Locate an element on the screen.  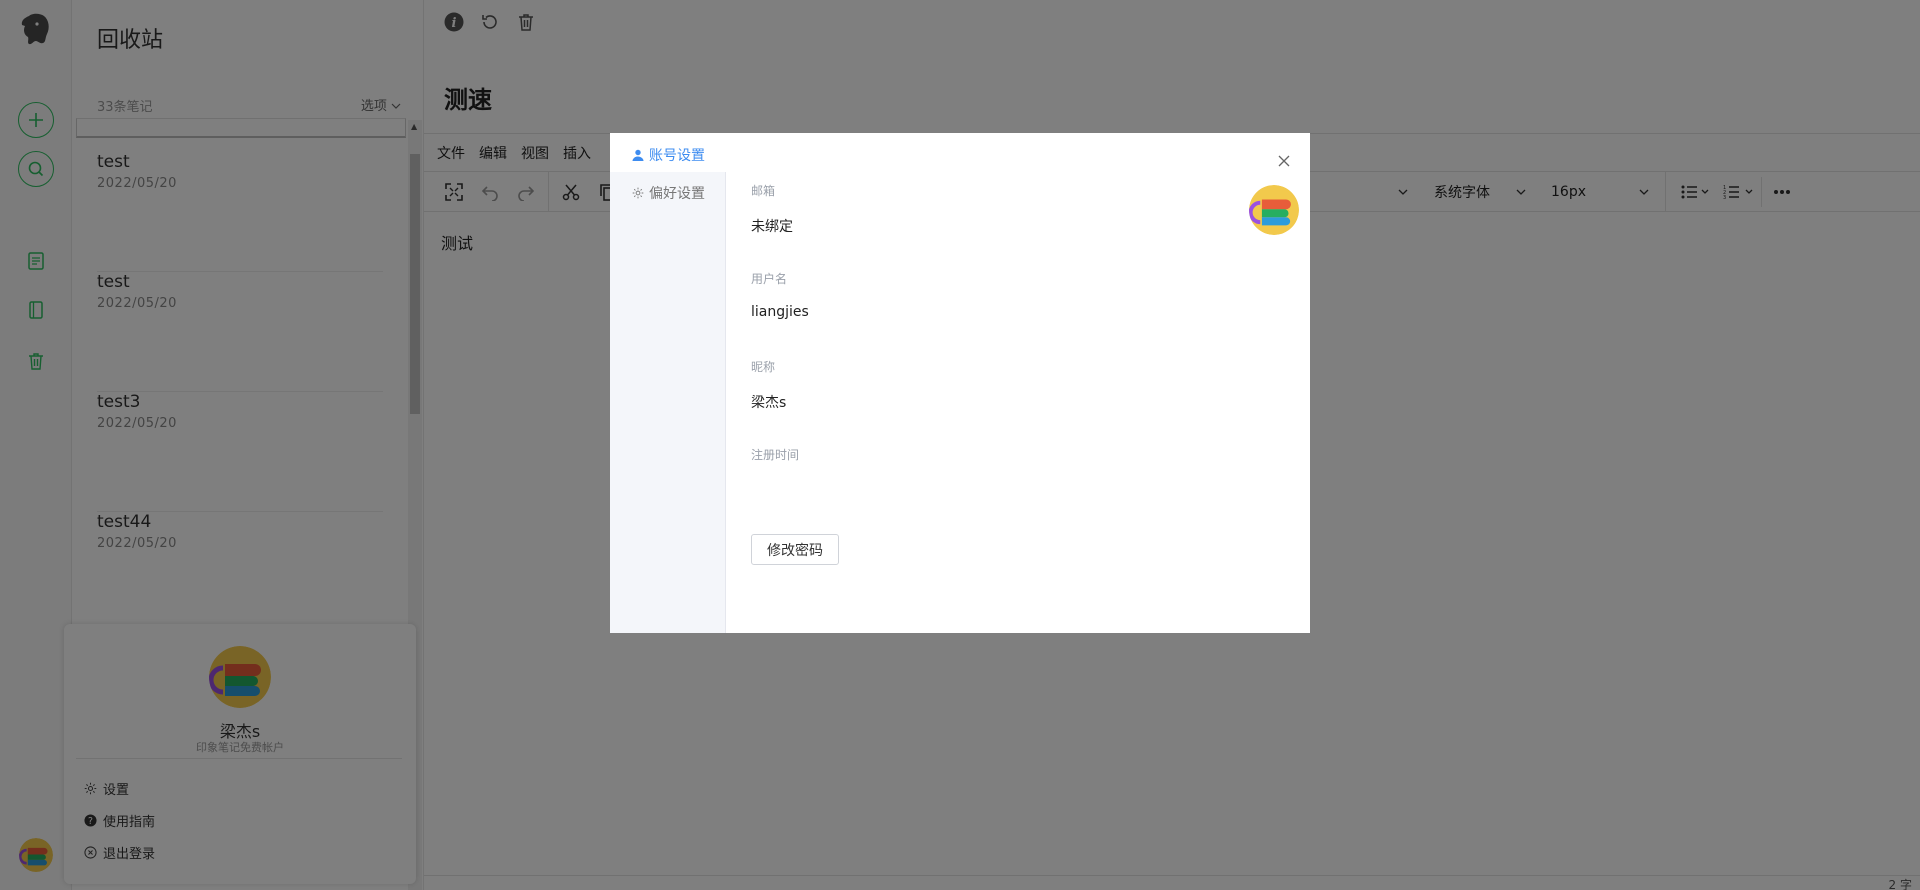
avatar-icon is located at coordinates (1274, 210).